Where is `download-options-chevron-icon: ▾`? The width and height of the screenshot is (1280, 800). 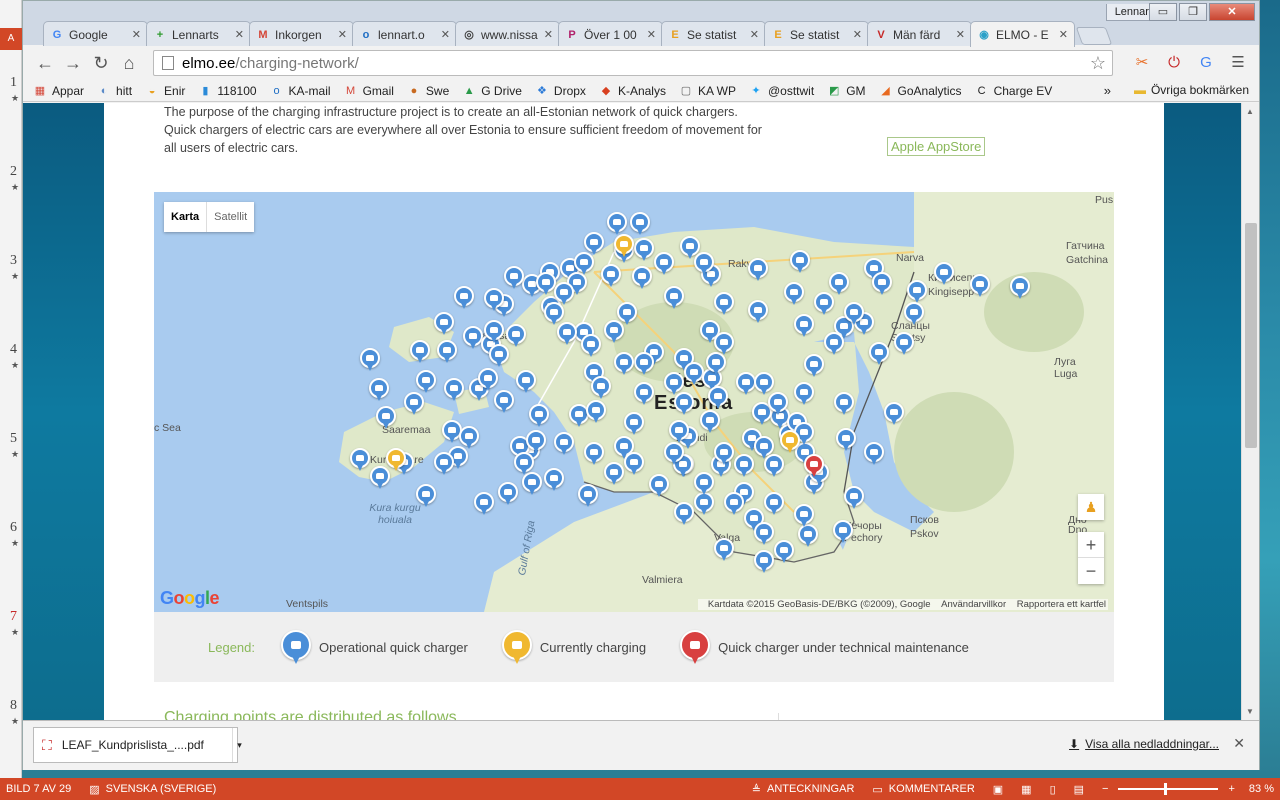
download-options-chevron-icon: ▾ is located at coordinates (239, 745).